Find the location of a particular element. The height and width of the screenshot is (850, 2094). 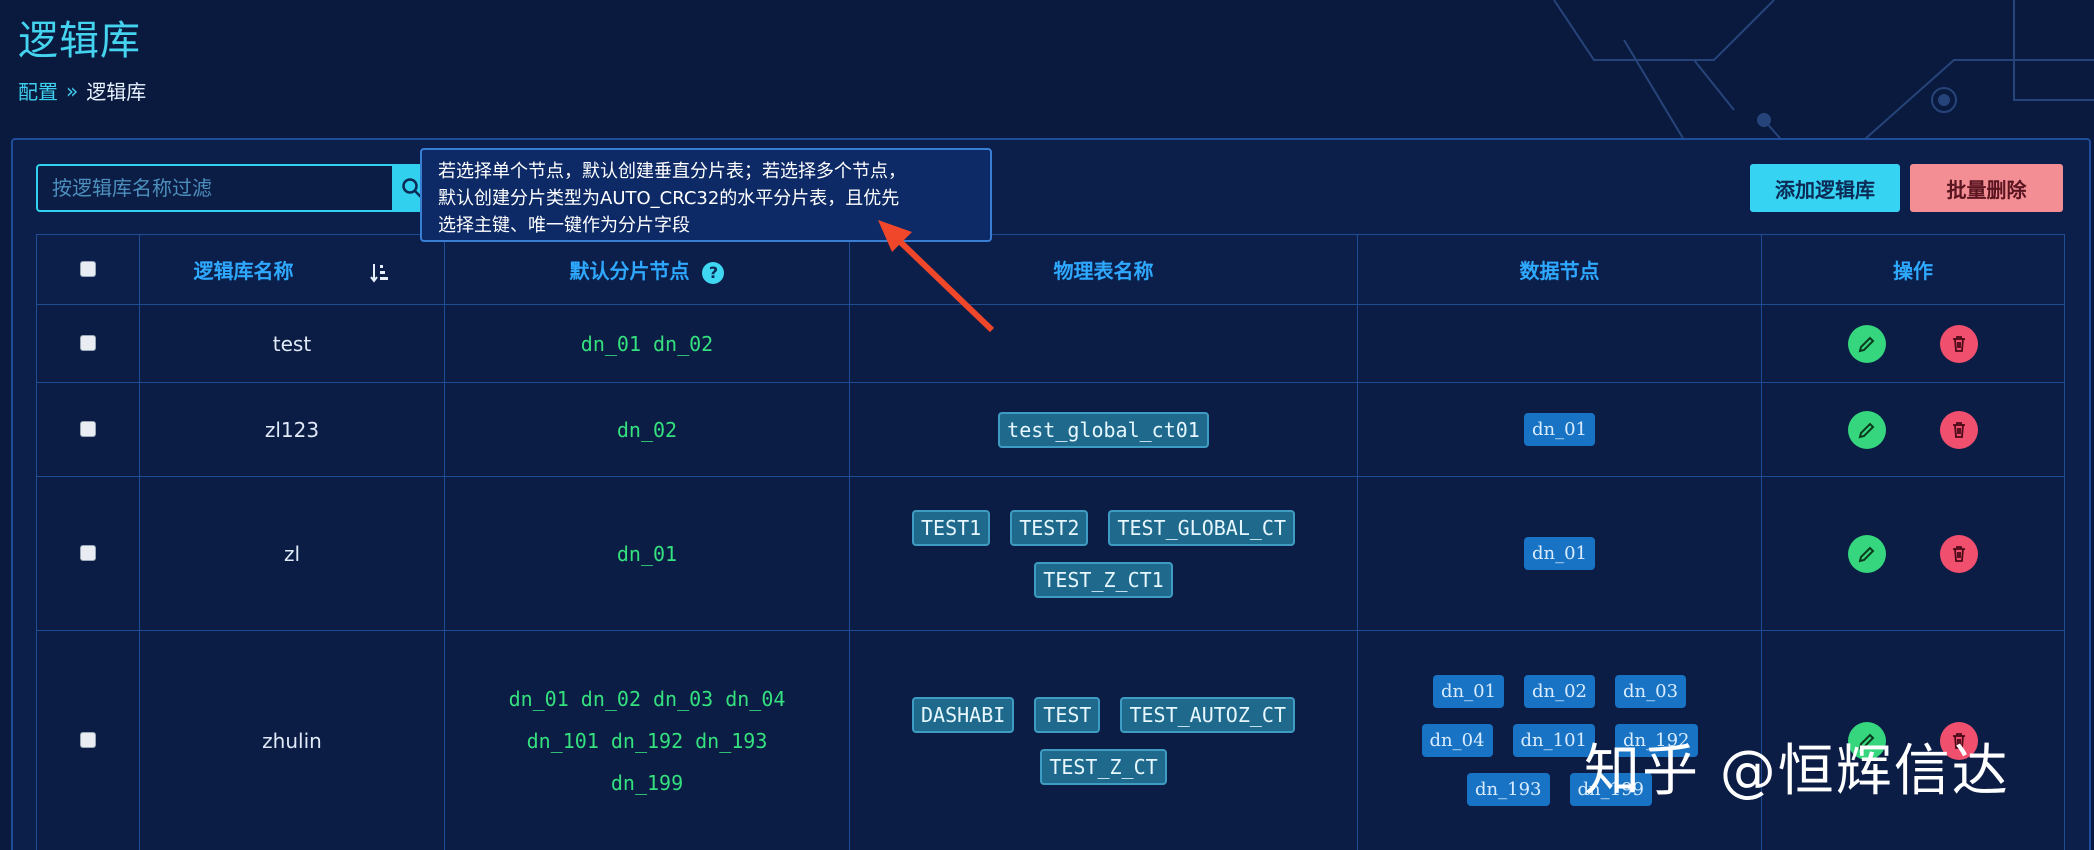

search-box is located at coordinates (235, 188).